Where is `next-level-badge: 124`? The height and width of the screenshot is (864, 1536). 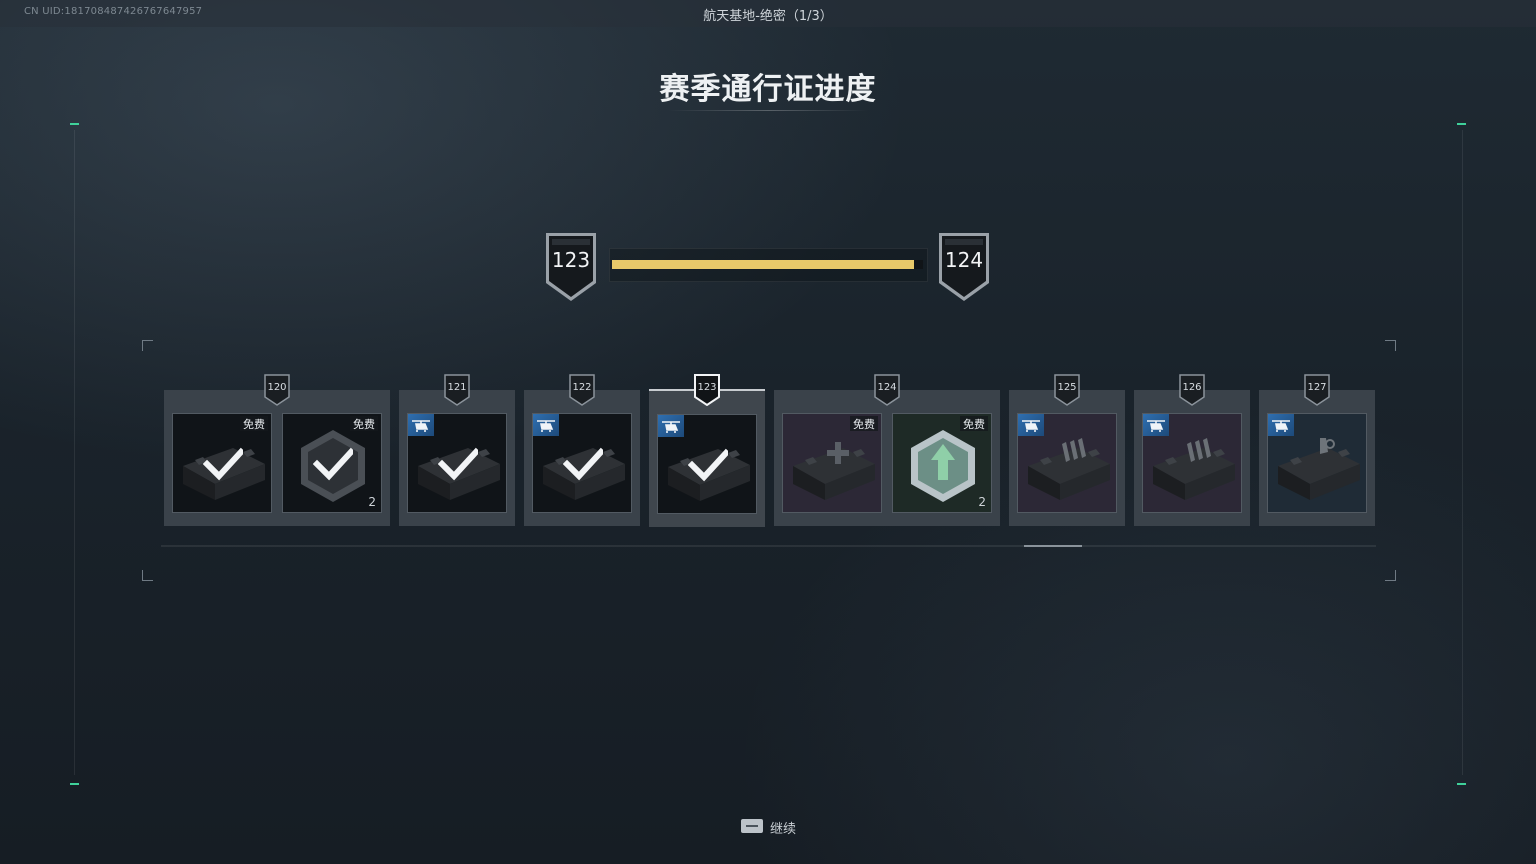 next-level-badge: 124 is located at coordinates (964, 267).